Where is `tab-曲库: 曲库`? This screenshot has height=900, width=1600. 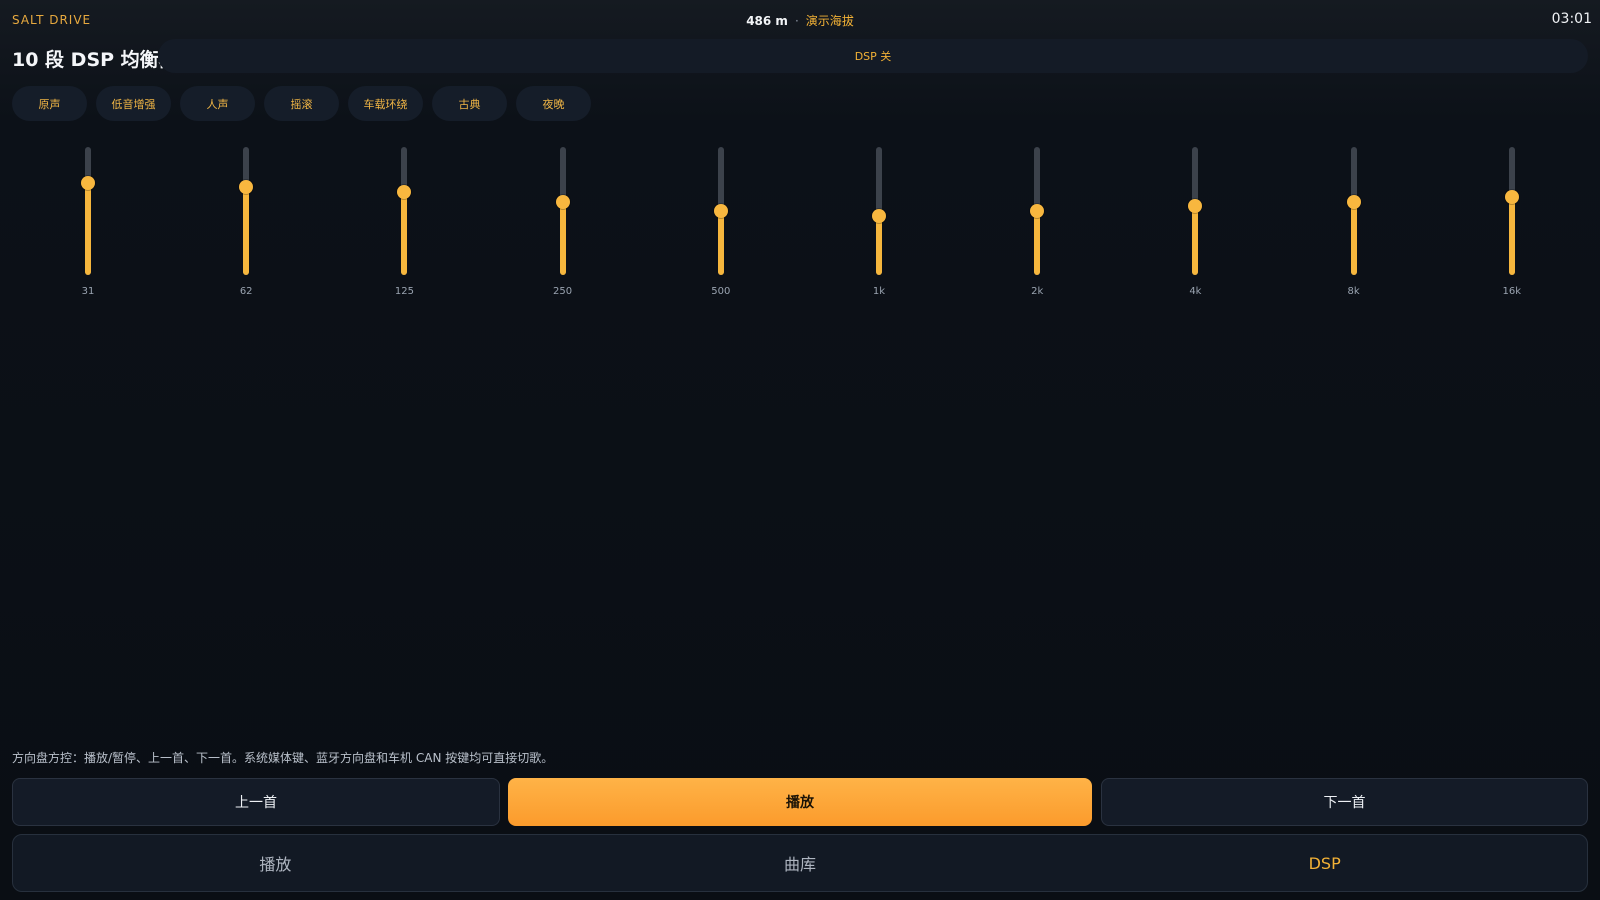
tab-曲库: 曲库 is located at coordinates (800, 863).